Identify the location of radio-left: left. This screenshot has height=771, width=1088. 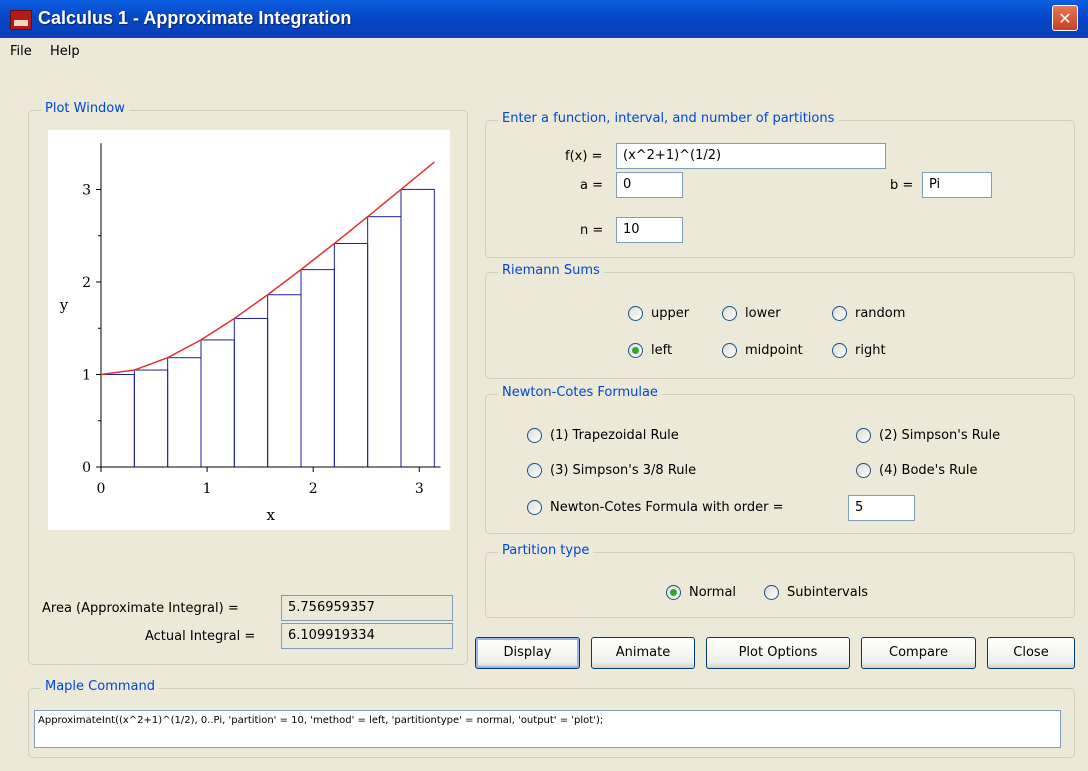
(650, 350).